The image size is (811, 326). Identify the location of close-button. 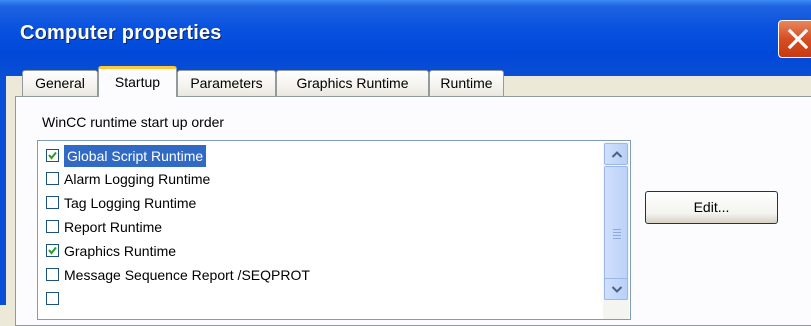
(794, 39).